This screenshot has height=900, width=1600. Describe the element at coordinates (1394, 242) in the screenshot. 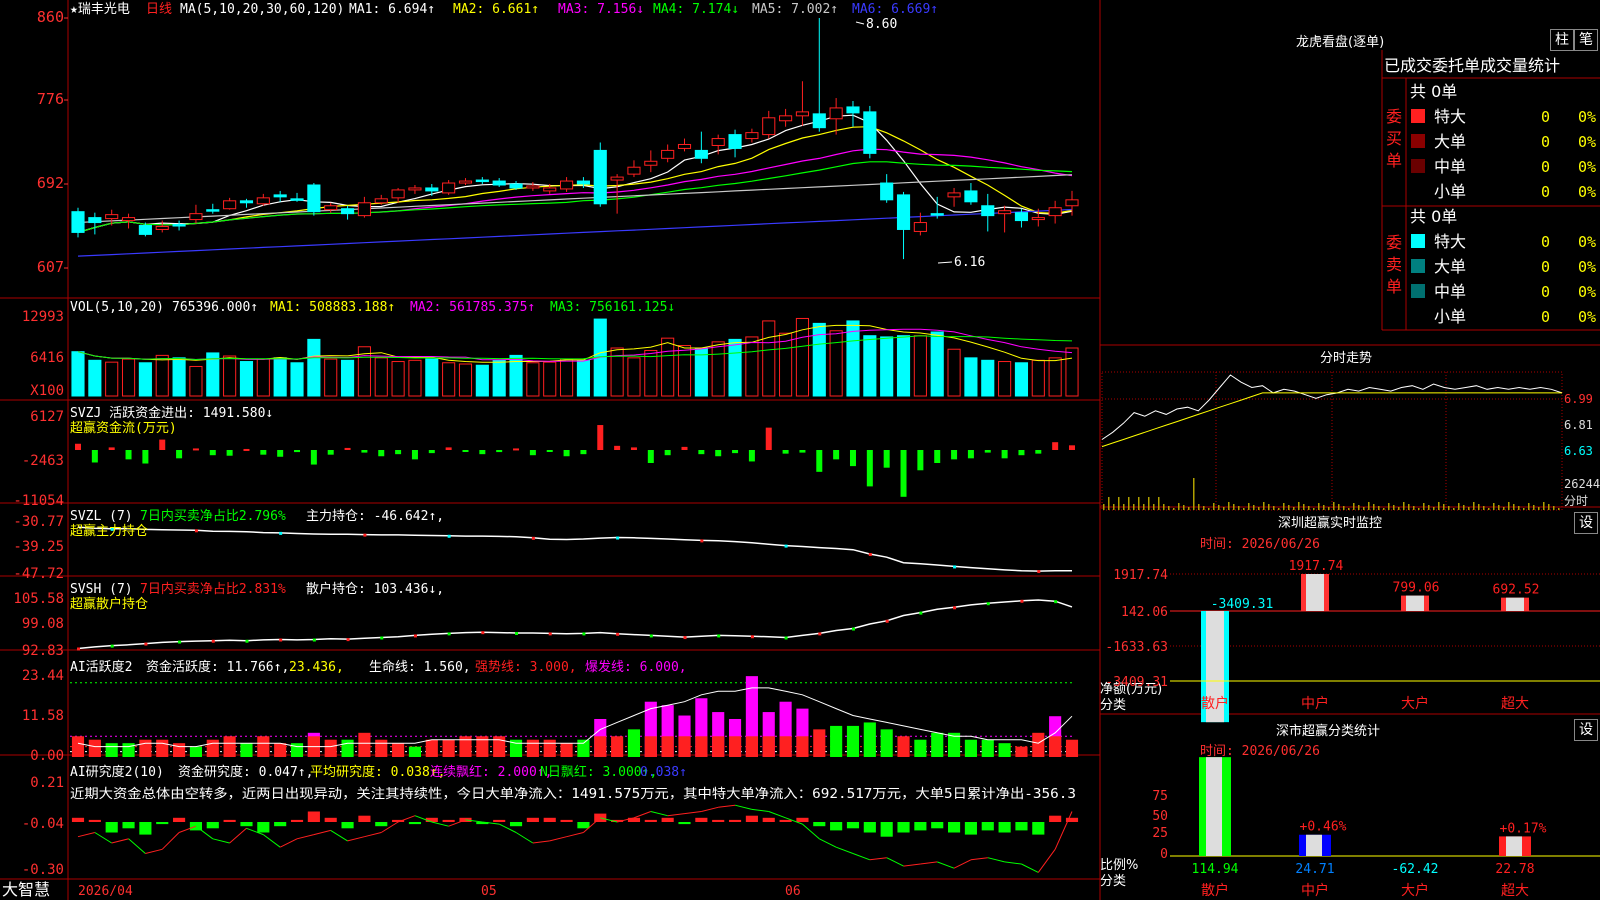

I see `sell-label-char-0: 委` at that location.